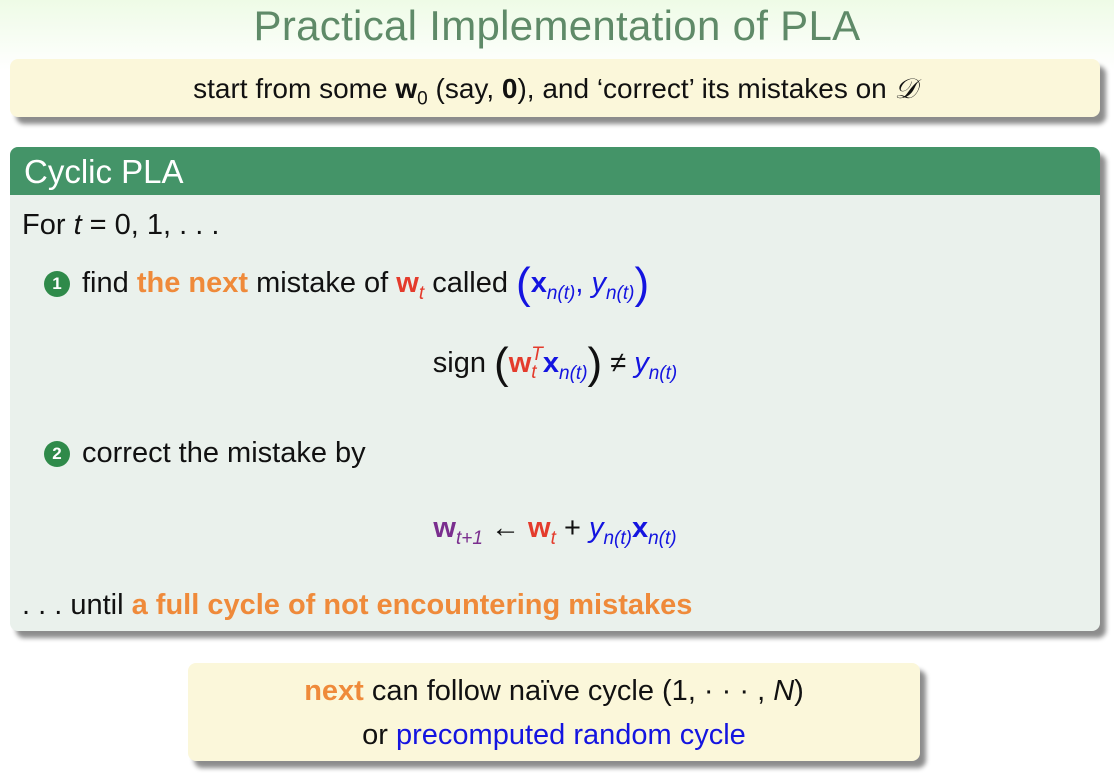 The image size is (1114, 776). I want to click on eq1-sign: sign, so click(463, 363).